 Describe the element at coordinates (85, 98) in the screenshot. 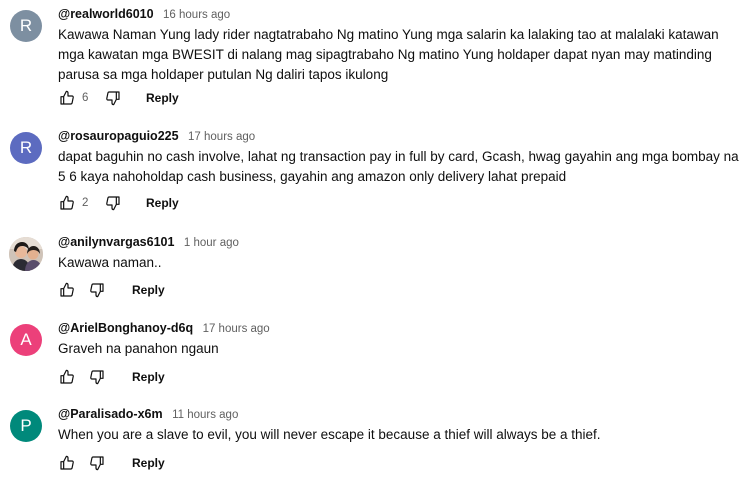

I see `like-count: 6` at that location.